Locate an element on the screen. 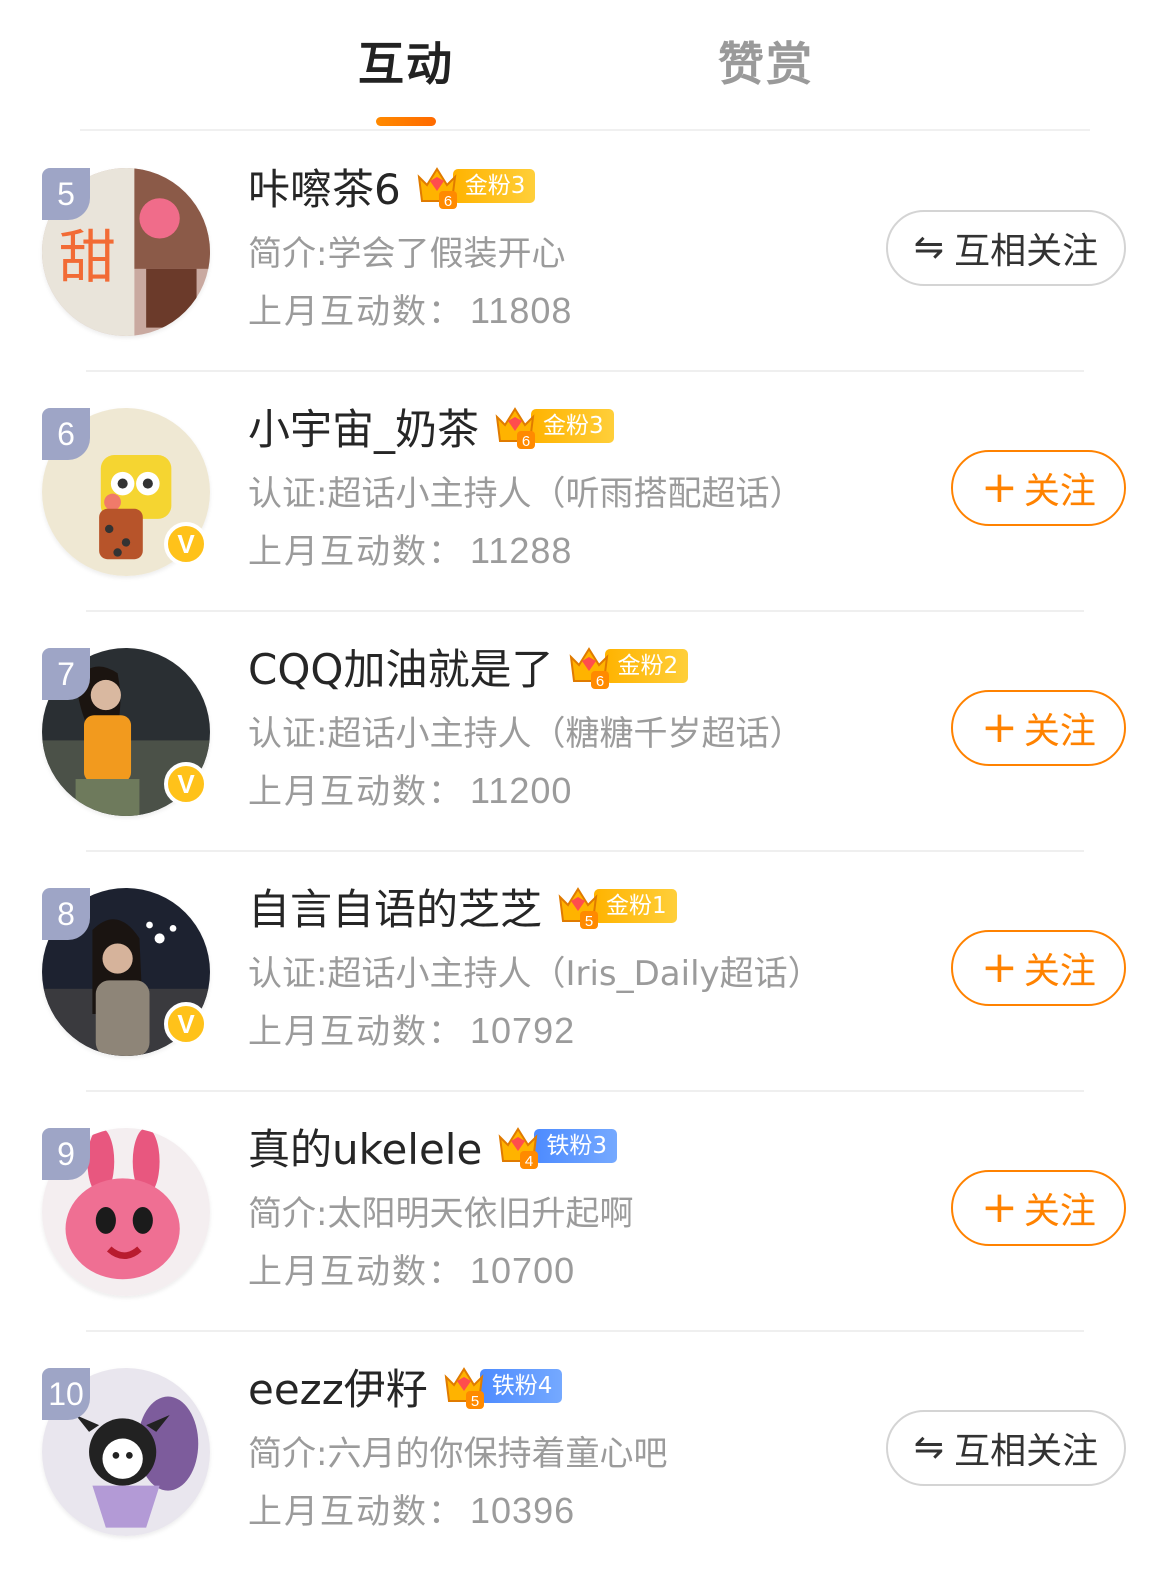 Image resolution: width=1170 pixels, height=1570 pixels. tab-reward: 赞赏 is located at coordinates (766, 64).